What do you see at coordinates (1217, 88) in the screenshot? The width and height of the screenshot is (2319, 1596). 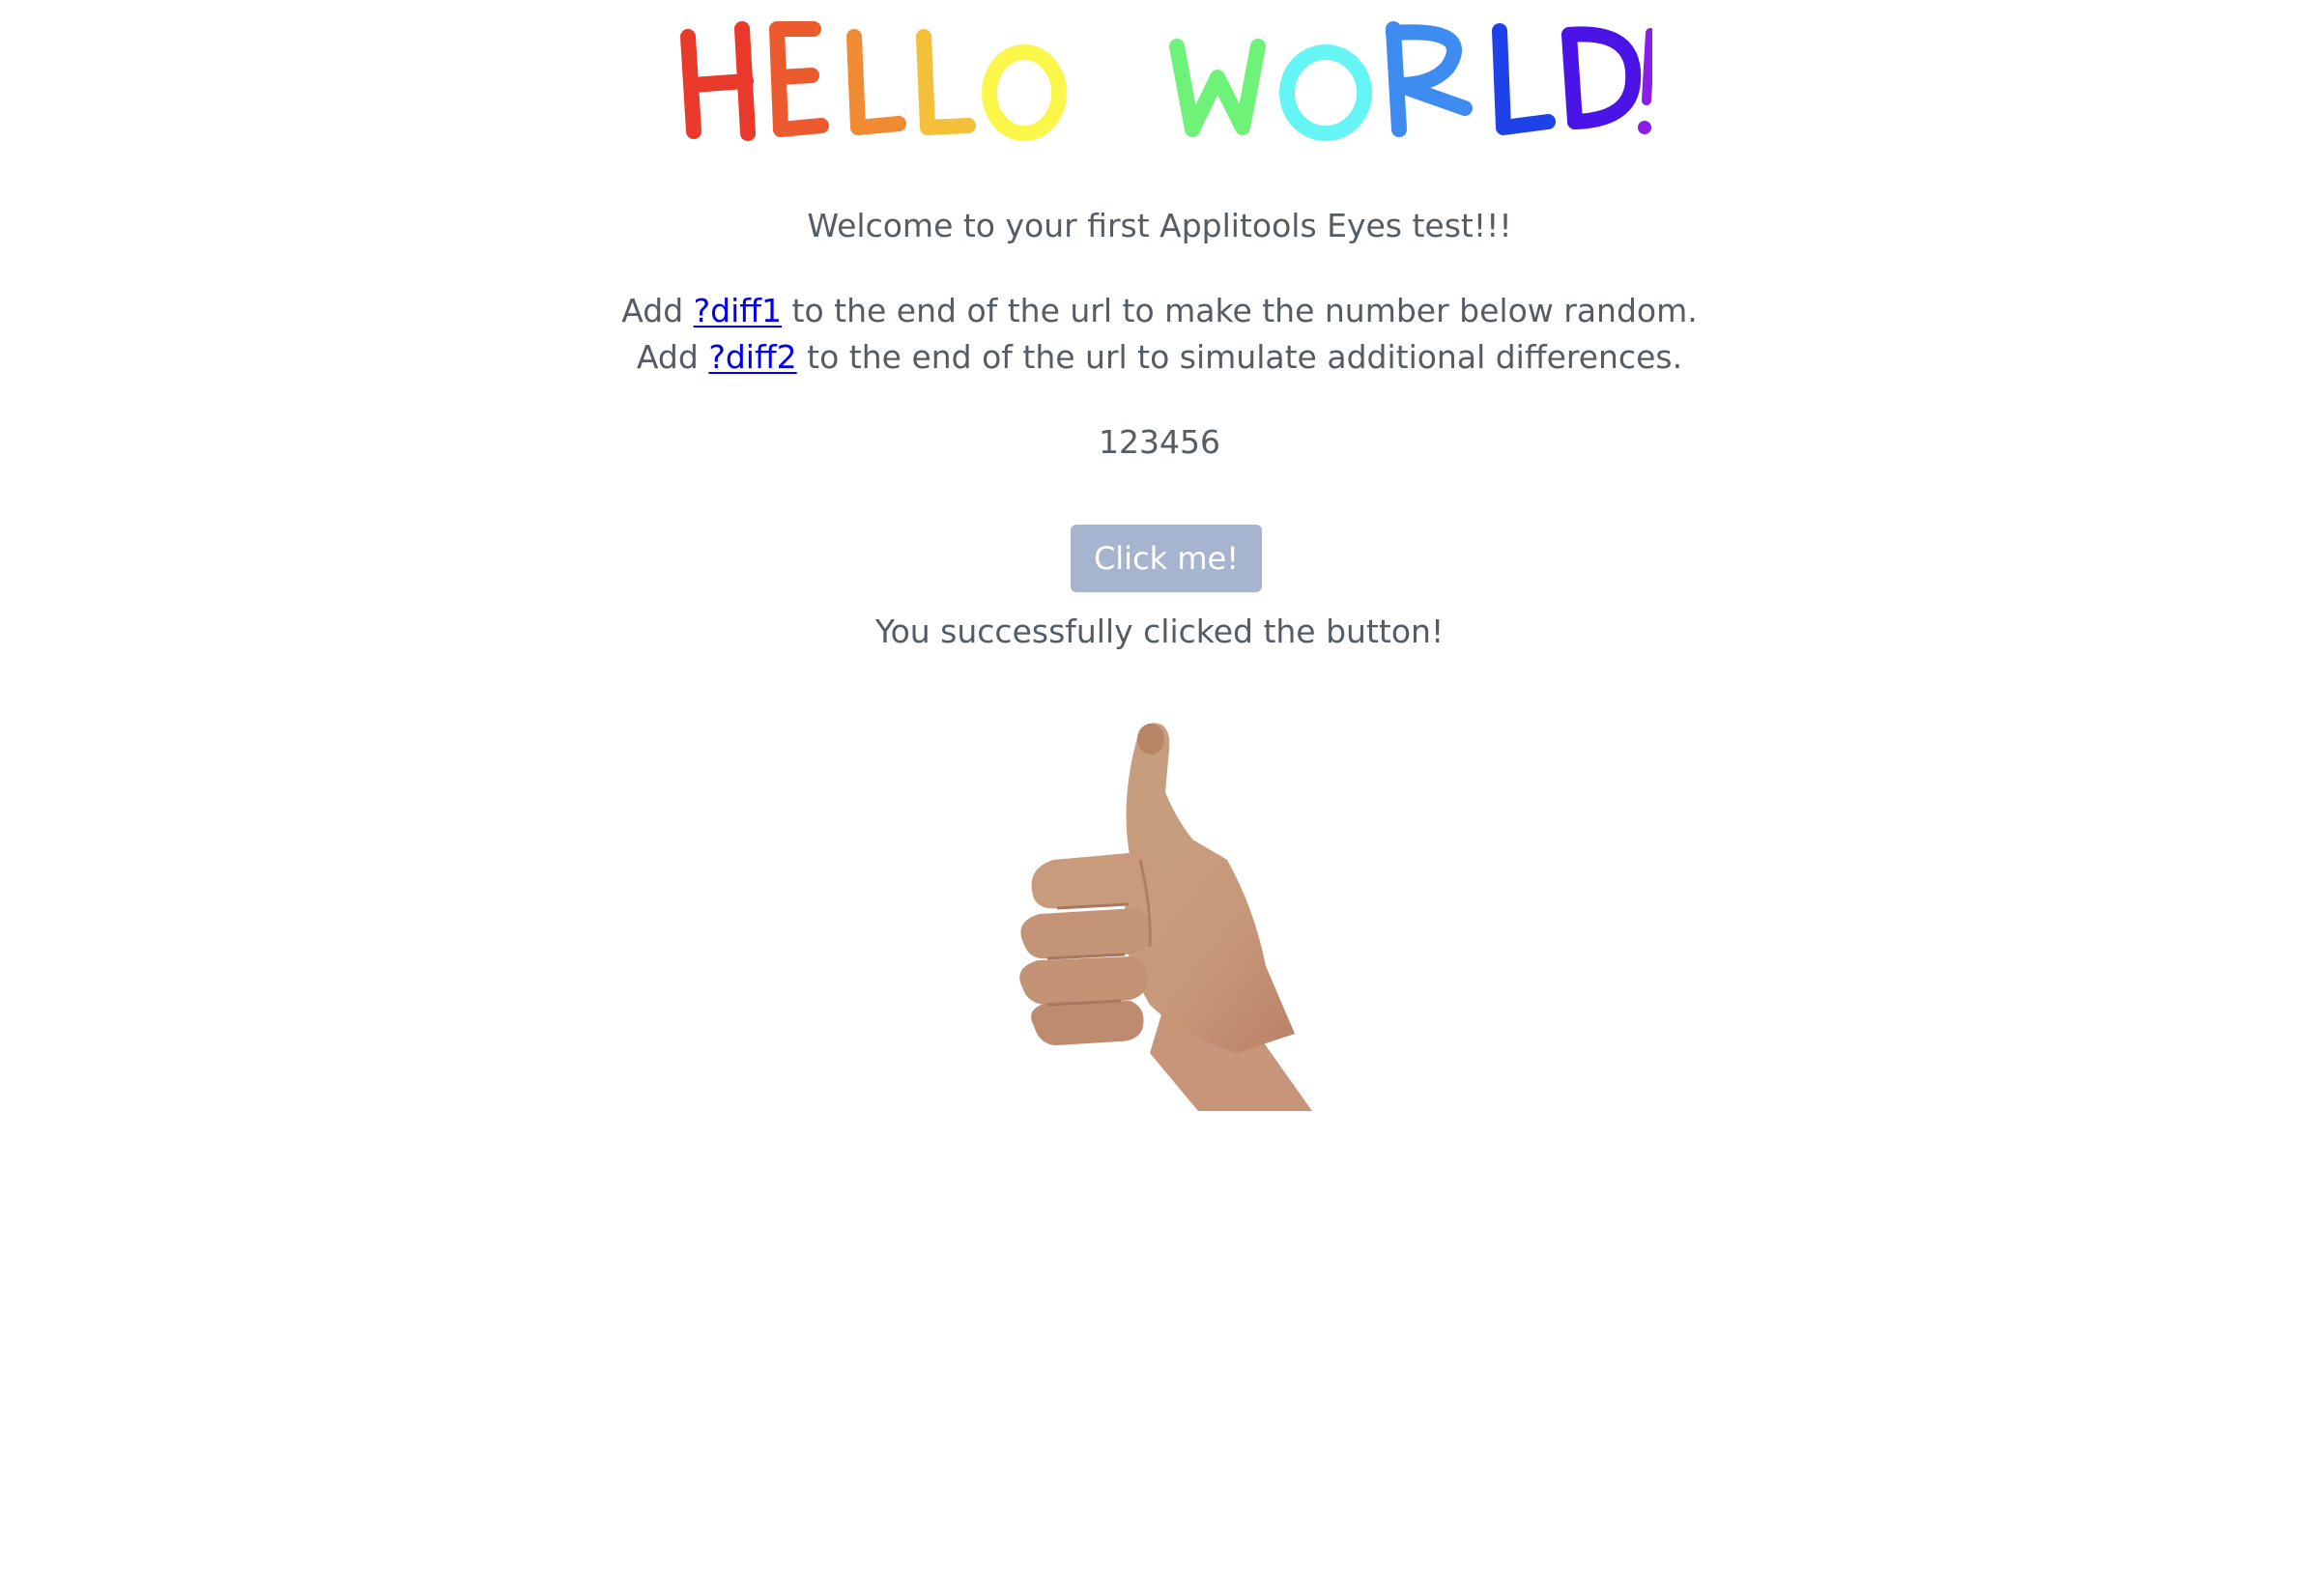 I see `banner-letter-W` at bounding box center [1217, 88].